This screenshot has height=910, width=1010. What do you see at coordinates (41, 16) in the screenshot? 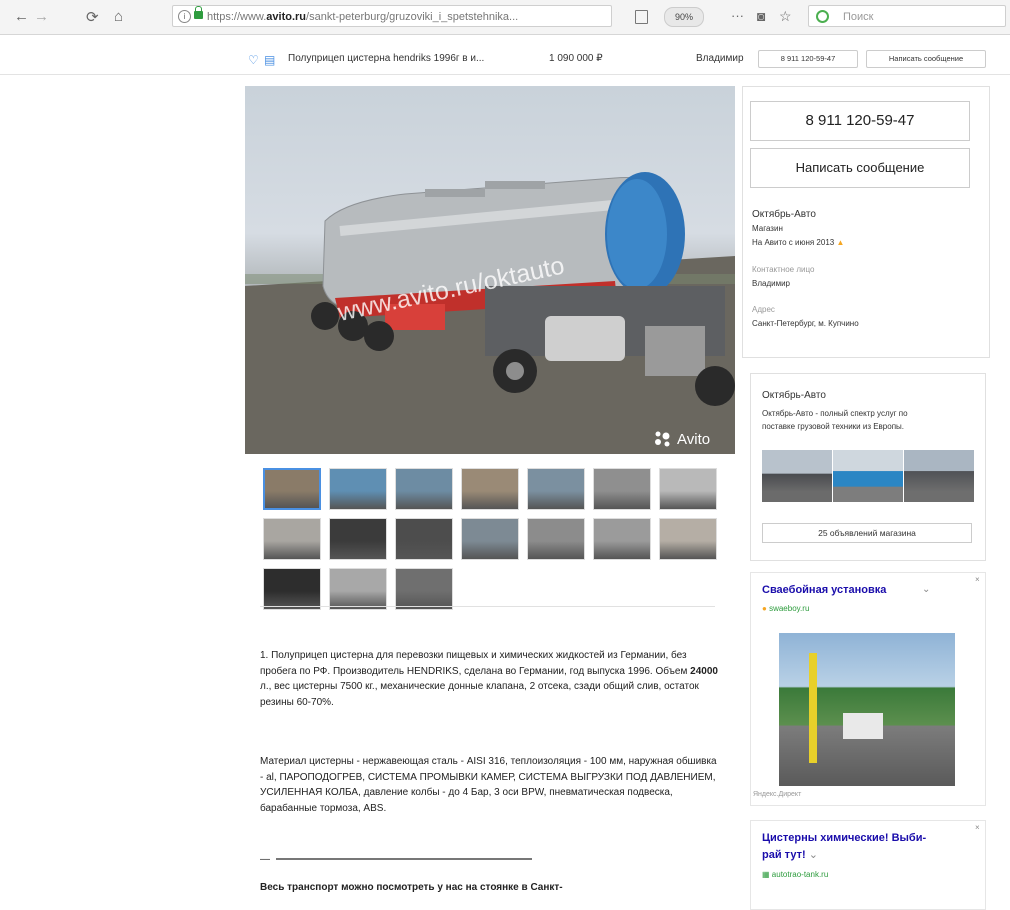
I see `forward-icon: →` at bounding box center [41, 16].